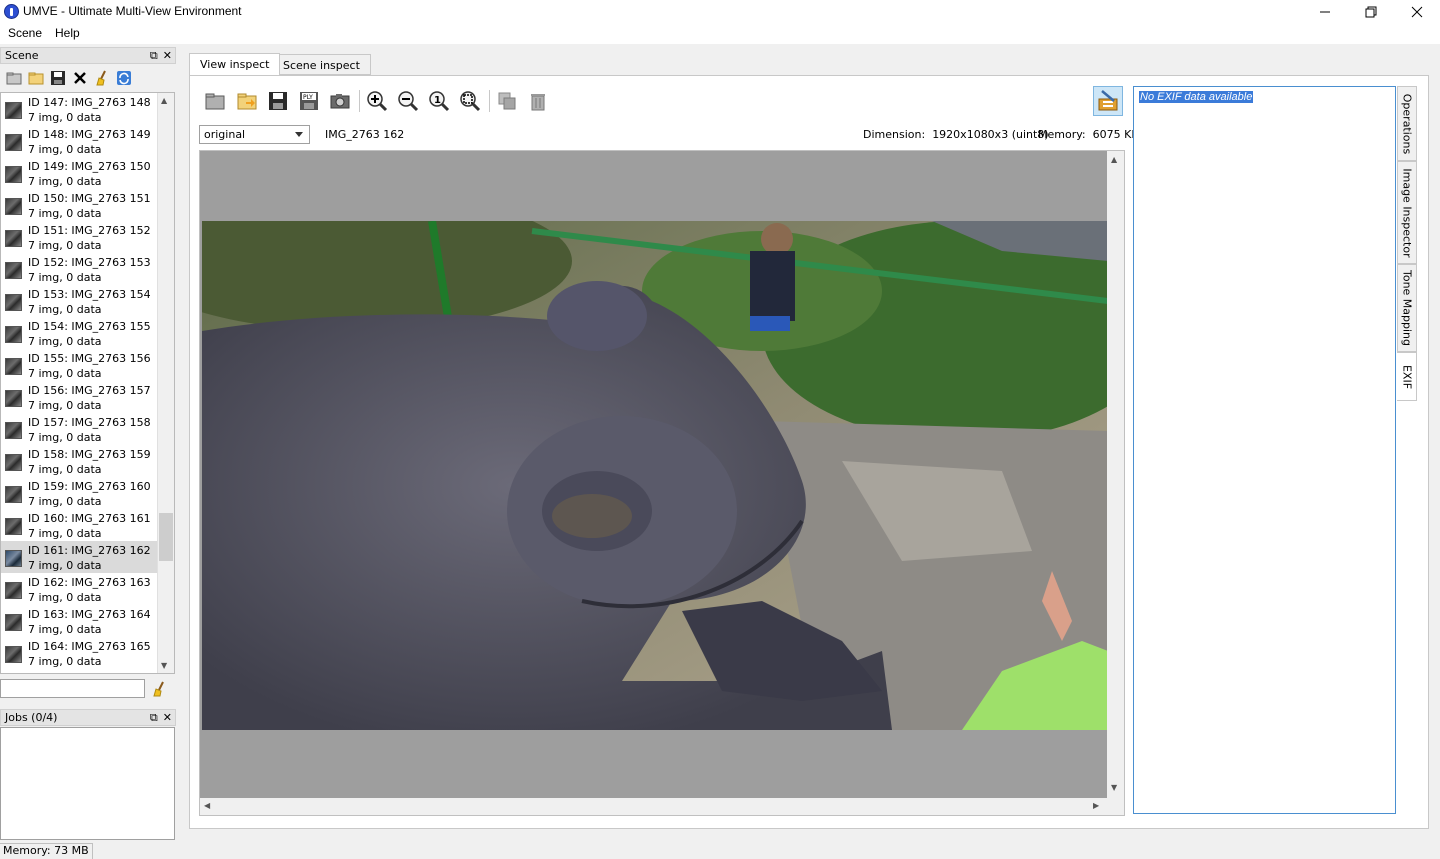  Describe the element at coordinates (11, 11) in the screenshot. I see `app-logo-icon` at that location.